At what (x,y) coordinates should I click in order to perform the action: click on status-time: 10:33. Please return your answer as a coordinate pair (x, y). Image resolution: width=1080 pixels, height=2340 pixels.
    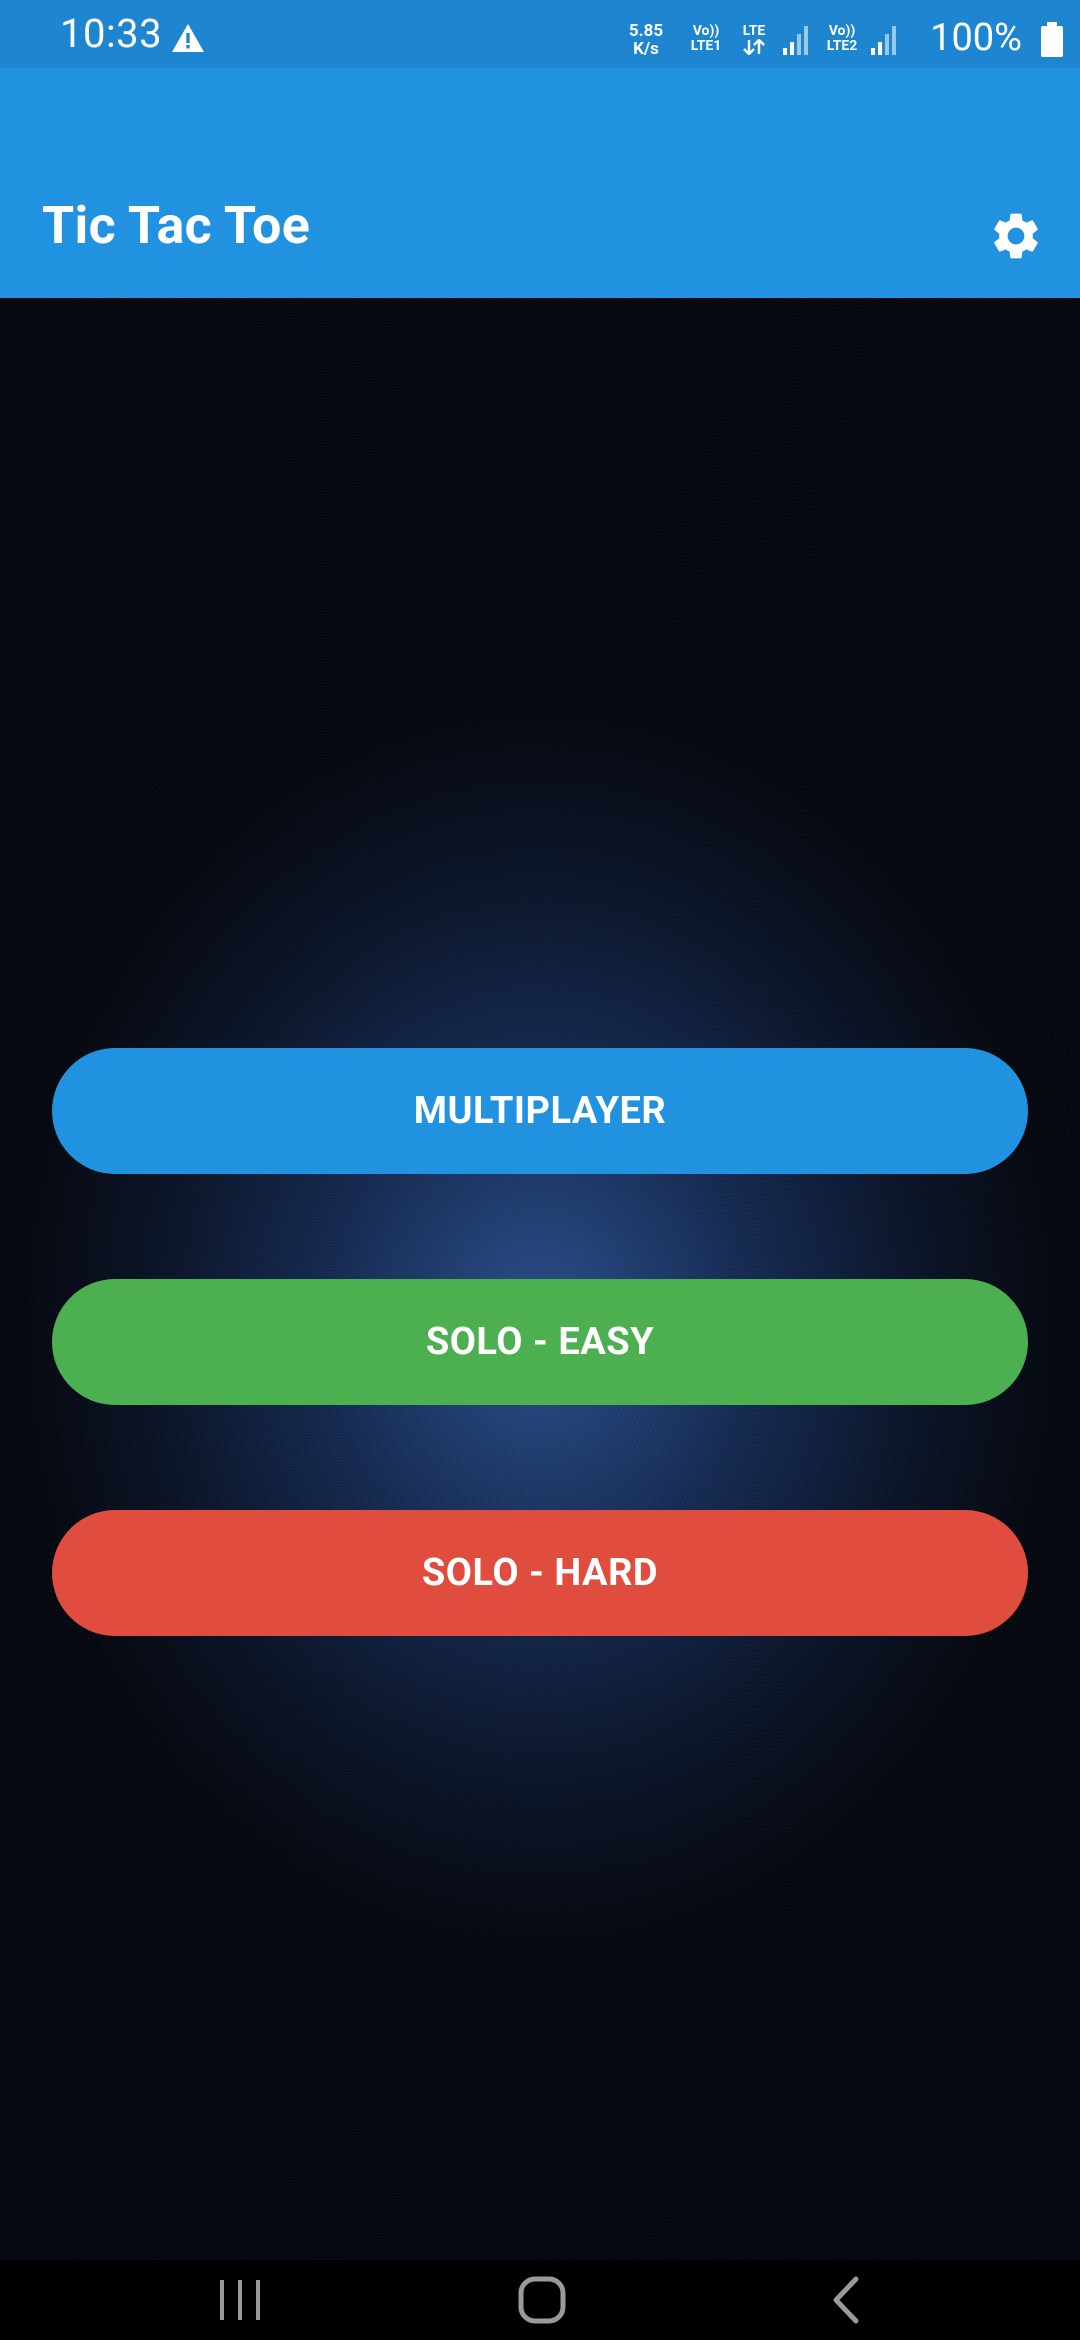
    Looking at the image, I should click on (111, 33).